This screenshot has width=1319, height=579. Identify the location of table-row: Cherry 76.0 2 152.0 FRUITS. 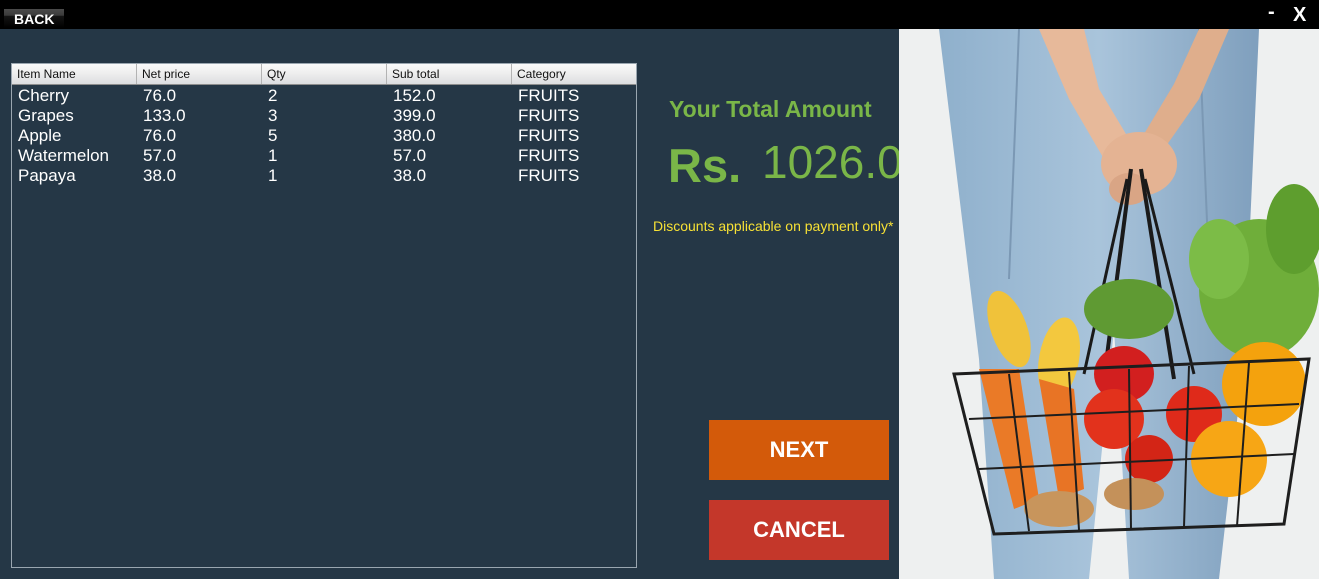
(324, 96).